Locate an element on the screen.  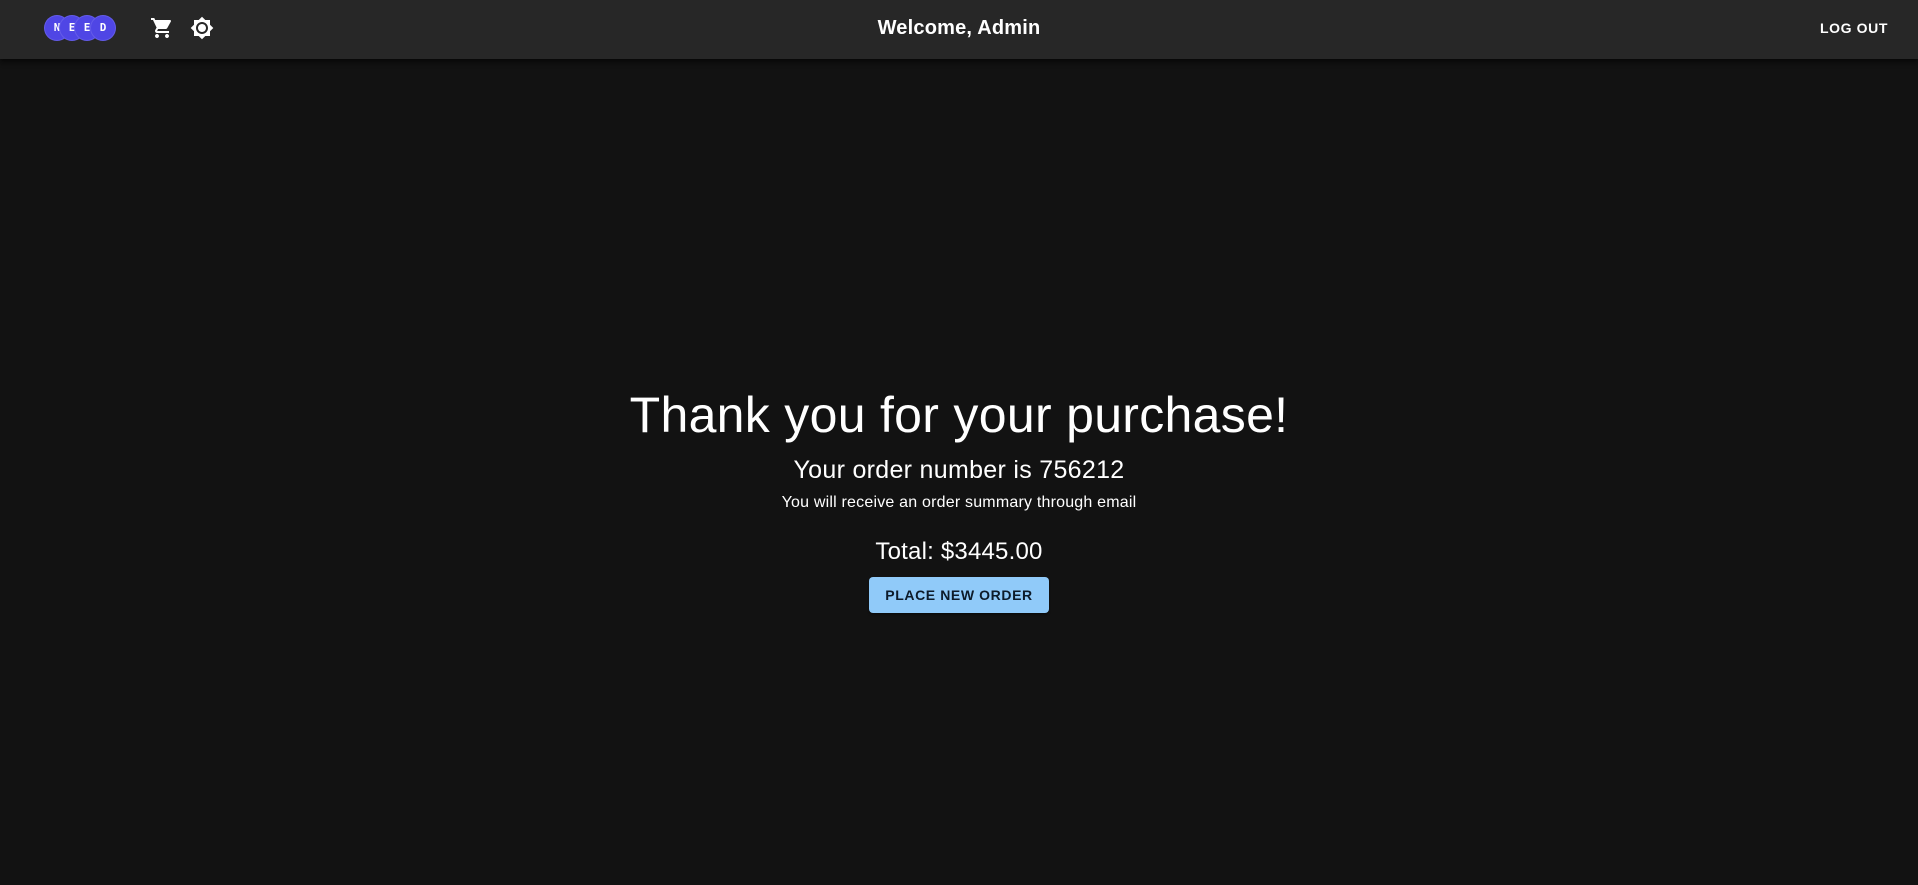
welcome-text: Welcome, Admin is located at coordinates (959, 28).